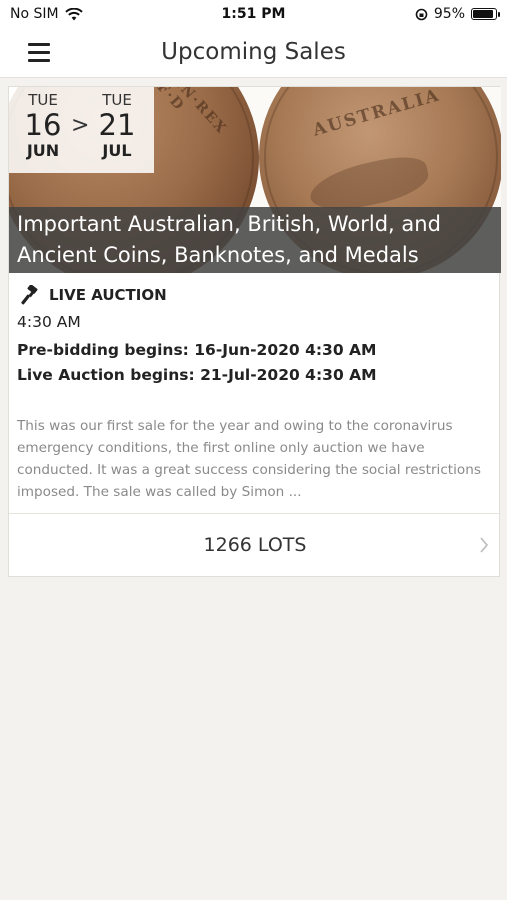 This screenshot has width=507, height=900. I want to click on lots-count: 1266 LOTS, so click(255, 545).